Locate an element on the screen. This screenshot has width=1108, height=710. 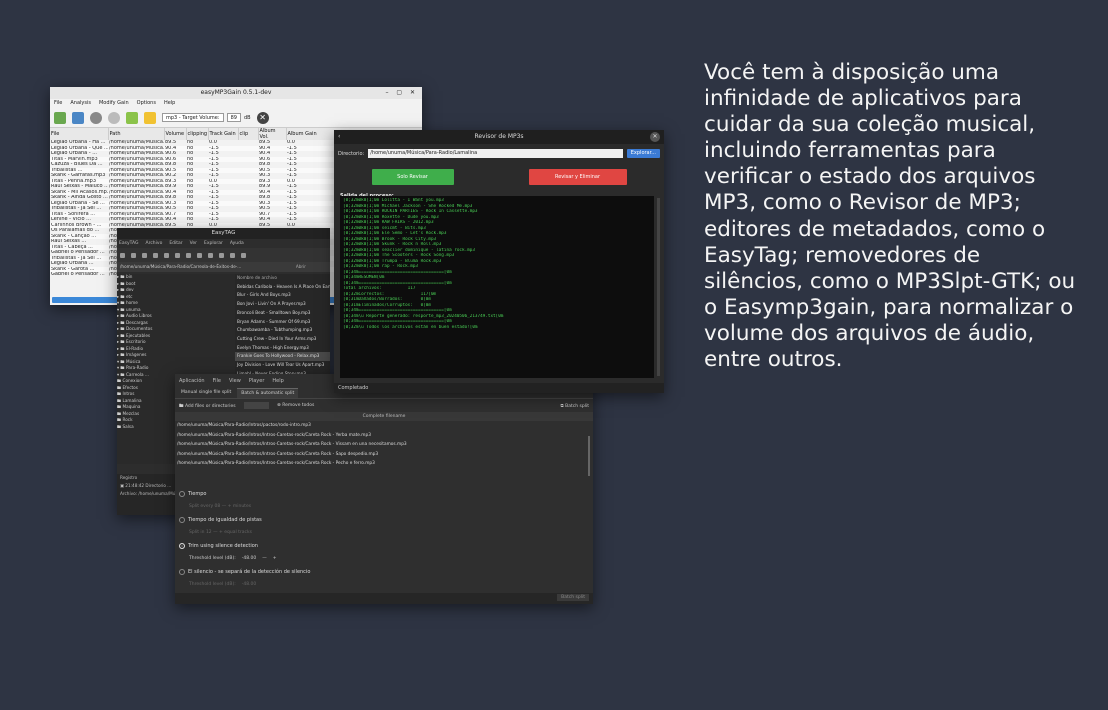
option-silence: Trim using silence detection is located at coordinates (383, 545).